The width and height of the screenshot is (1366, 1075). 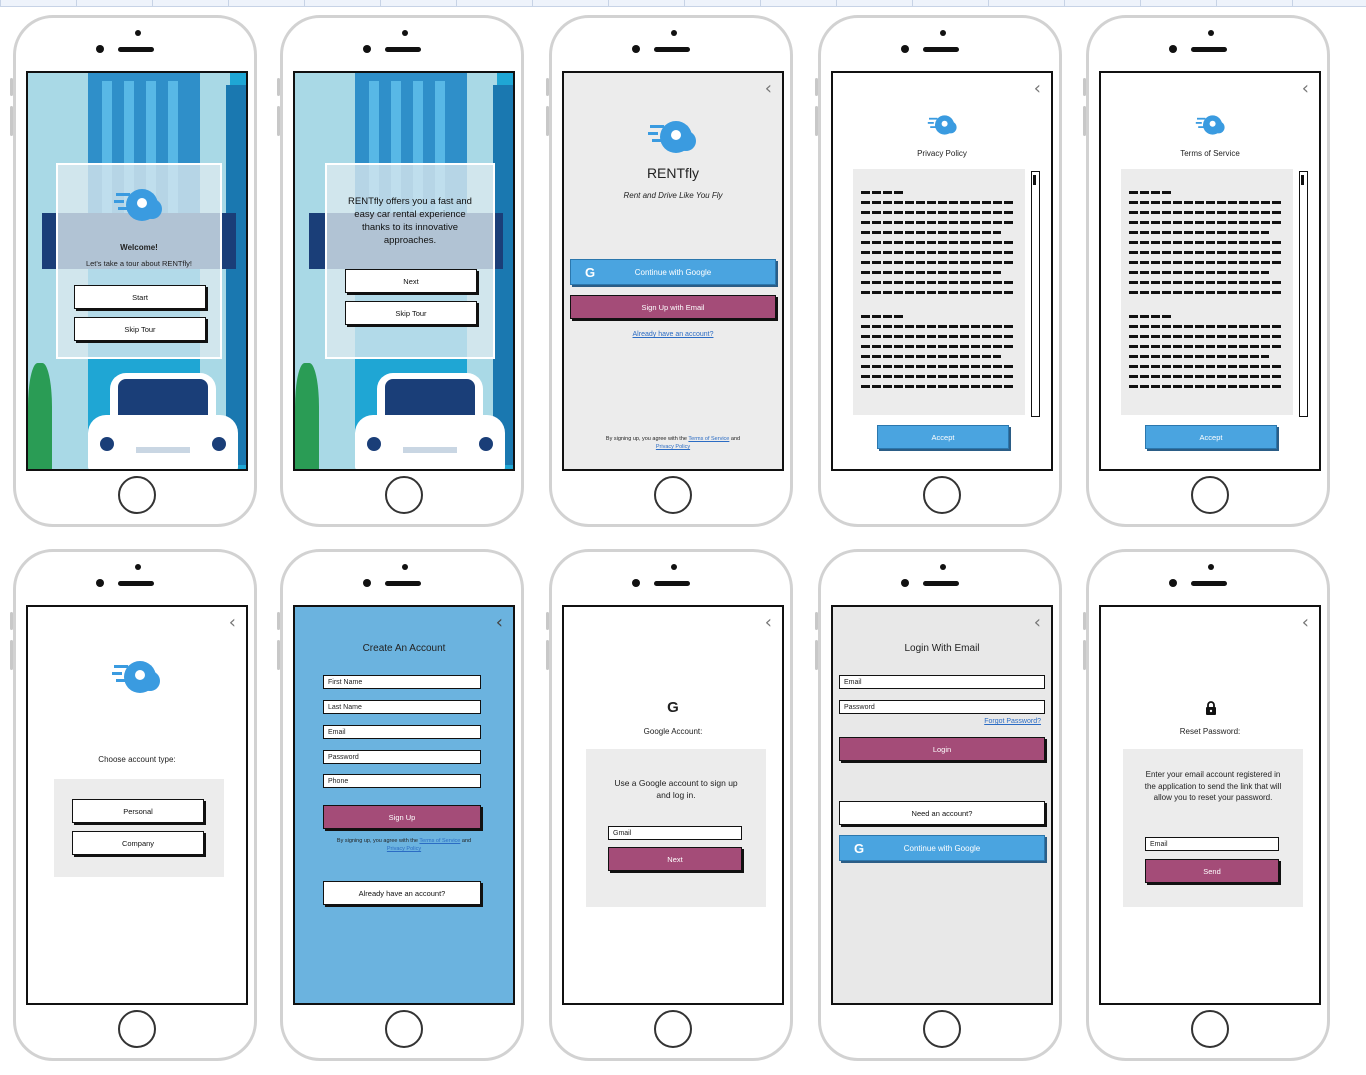 I want to click on sign-up-button: Sign Up, so click(x=402, y=817).